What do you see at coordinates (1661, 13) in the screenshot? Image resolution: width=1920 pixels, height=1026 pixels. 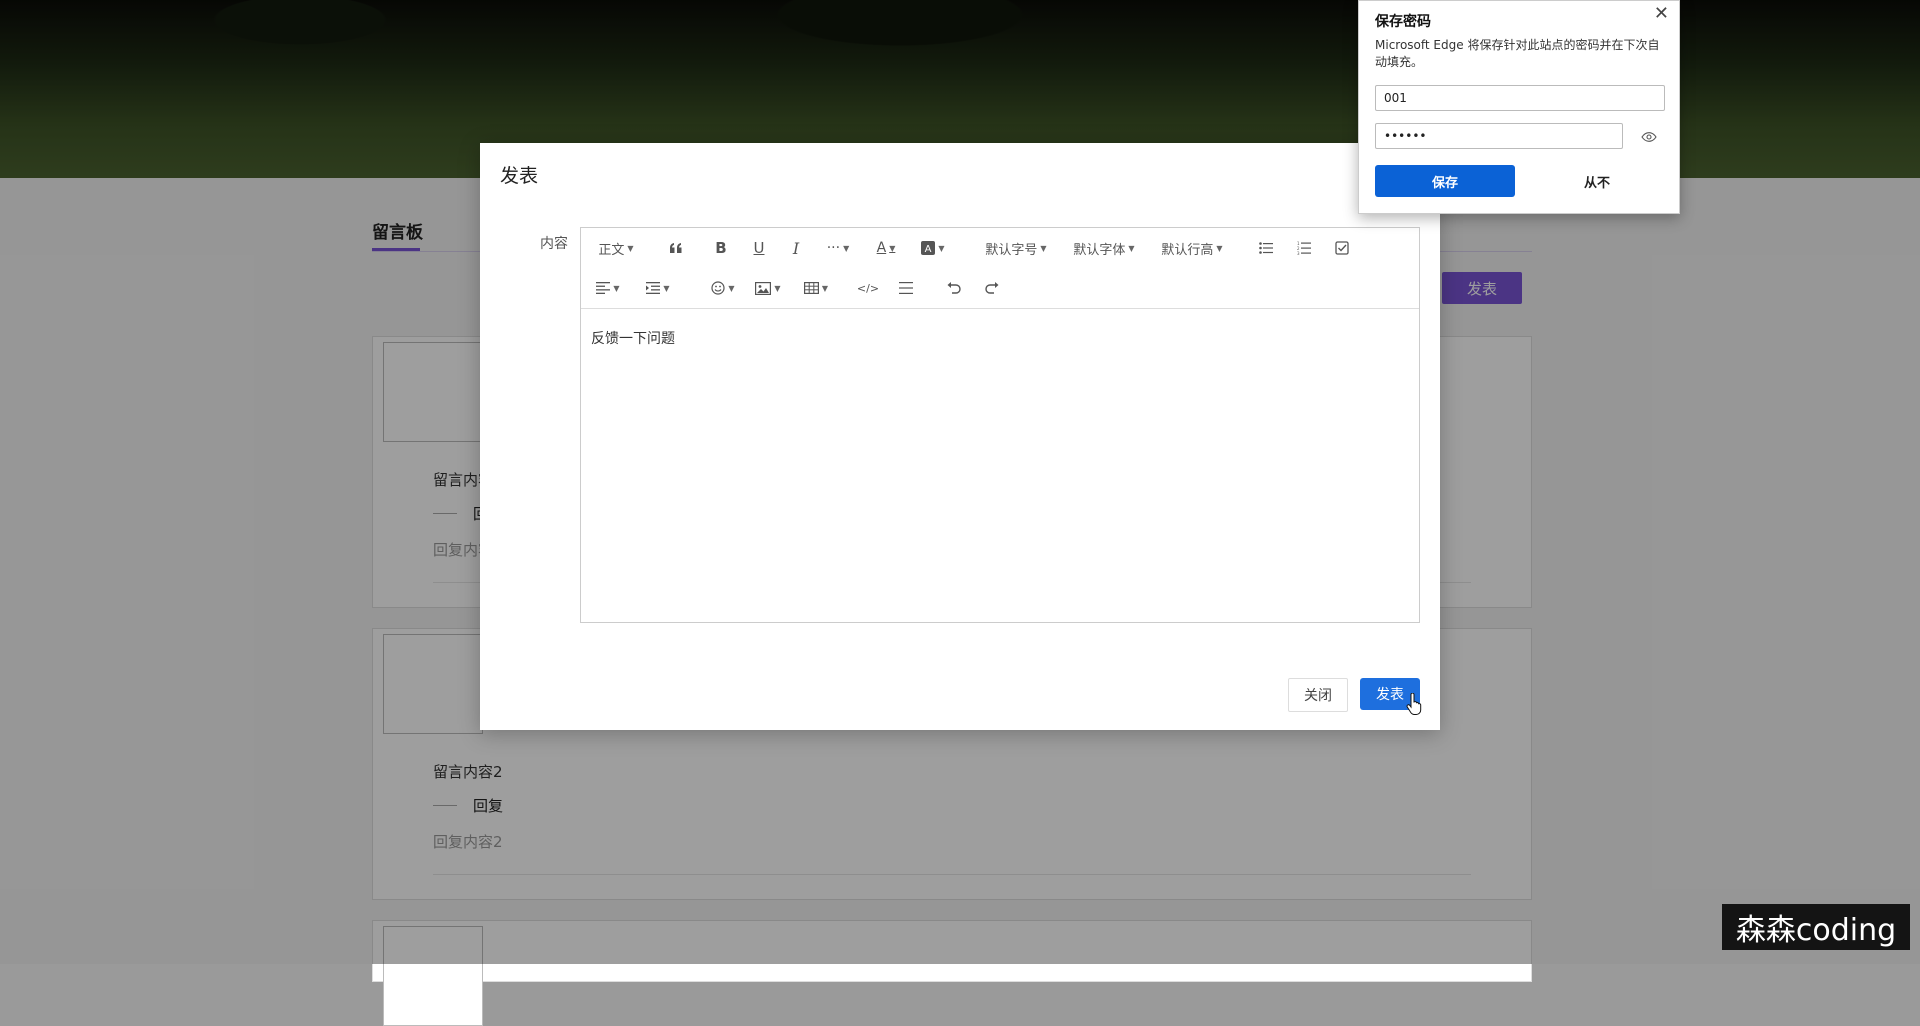 I see `close-icon: ✕` at bounding box center [1661, 13].